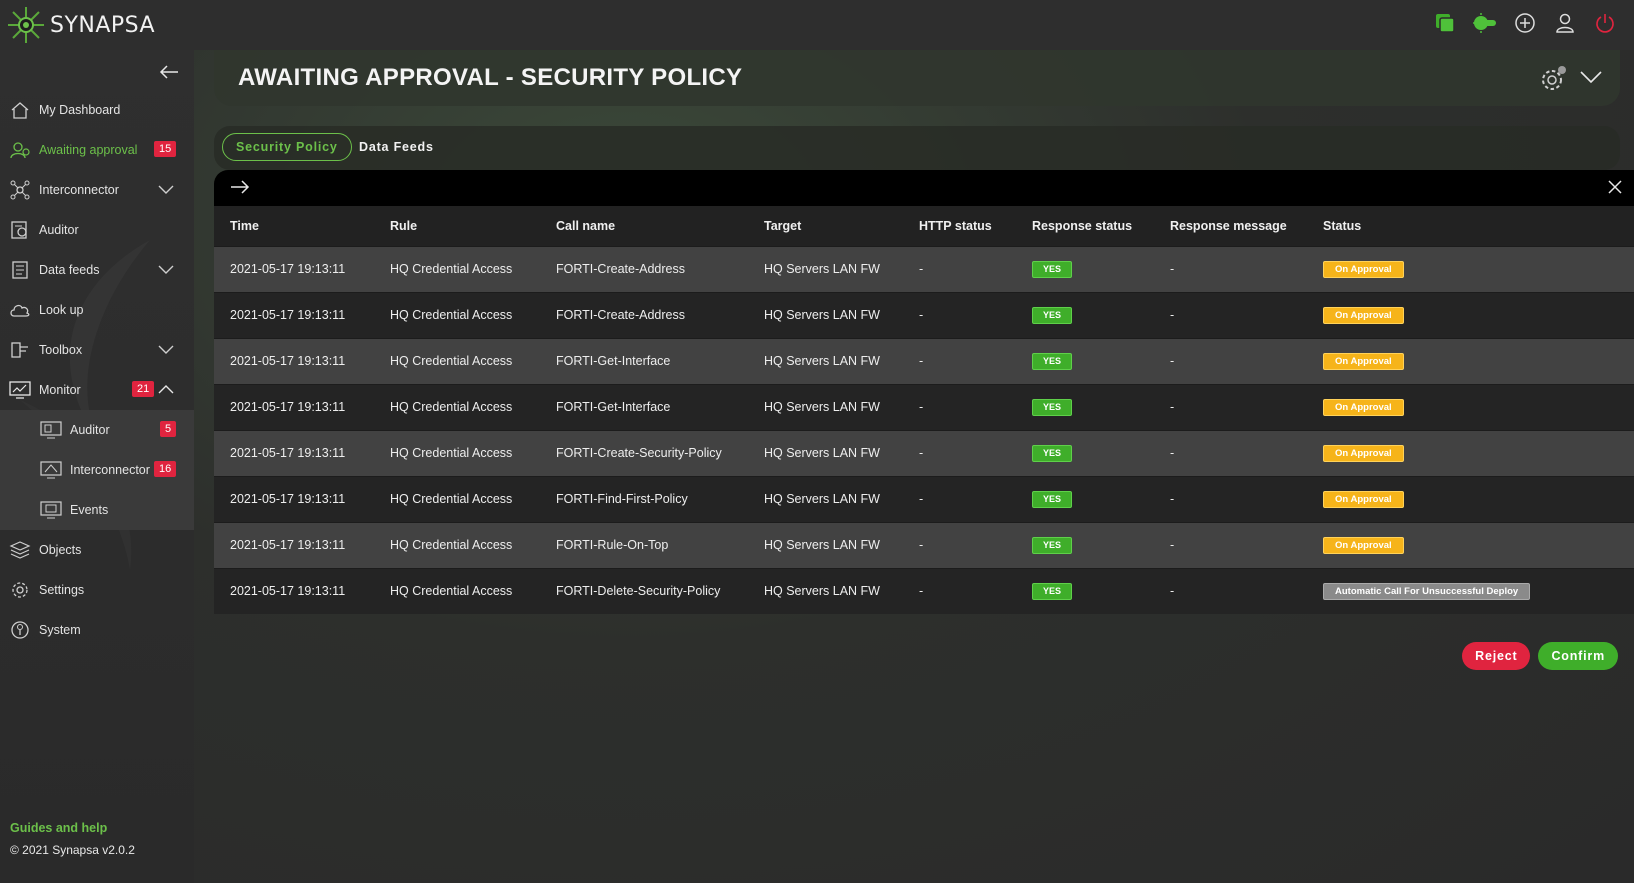 The height and width of the screenshot is (883, 1634). I want to click on column-header-response-status: Response status, so click(1085, 226).